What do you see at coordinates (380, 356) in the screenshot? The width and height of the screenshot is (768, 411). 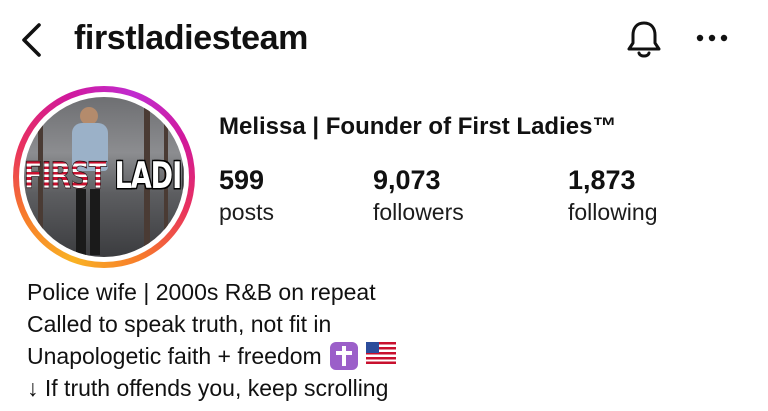 I see `us-flag-icon` at bounding box center [380, 356].